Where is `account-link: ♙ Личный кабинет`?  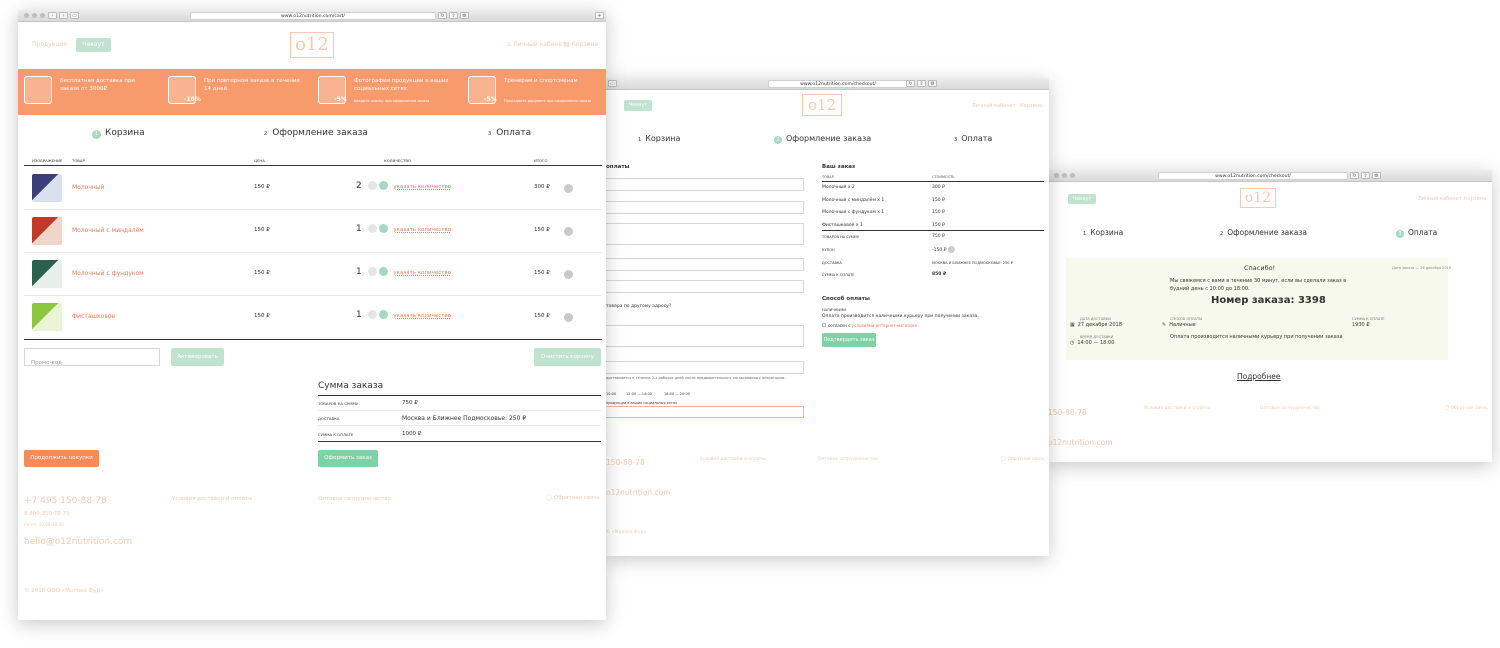
account-link: ♙ Личный кабинет is located at coordinates (536, 44).